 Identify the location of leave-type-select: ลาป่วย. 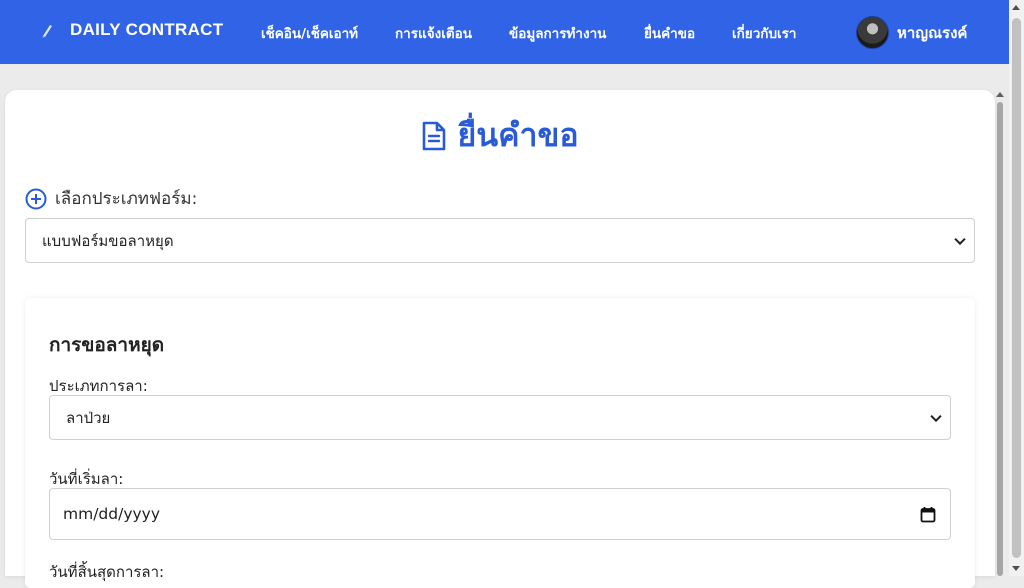
(500, 417).